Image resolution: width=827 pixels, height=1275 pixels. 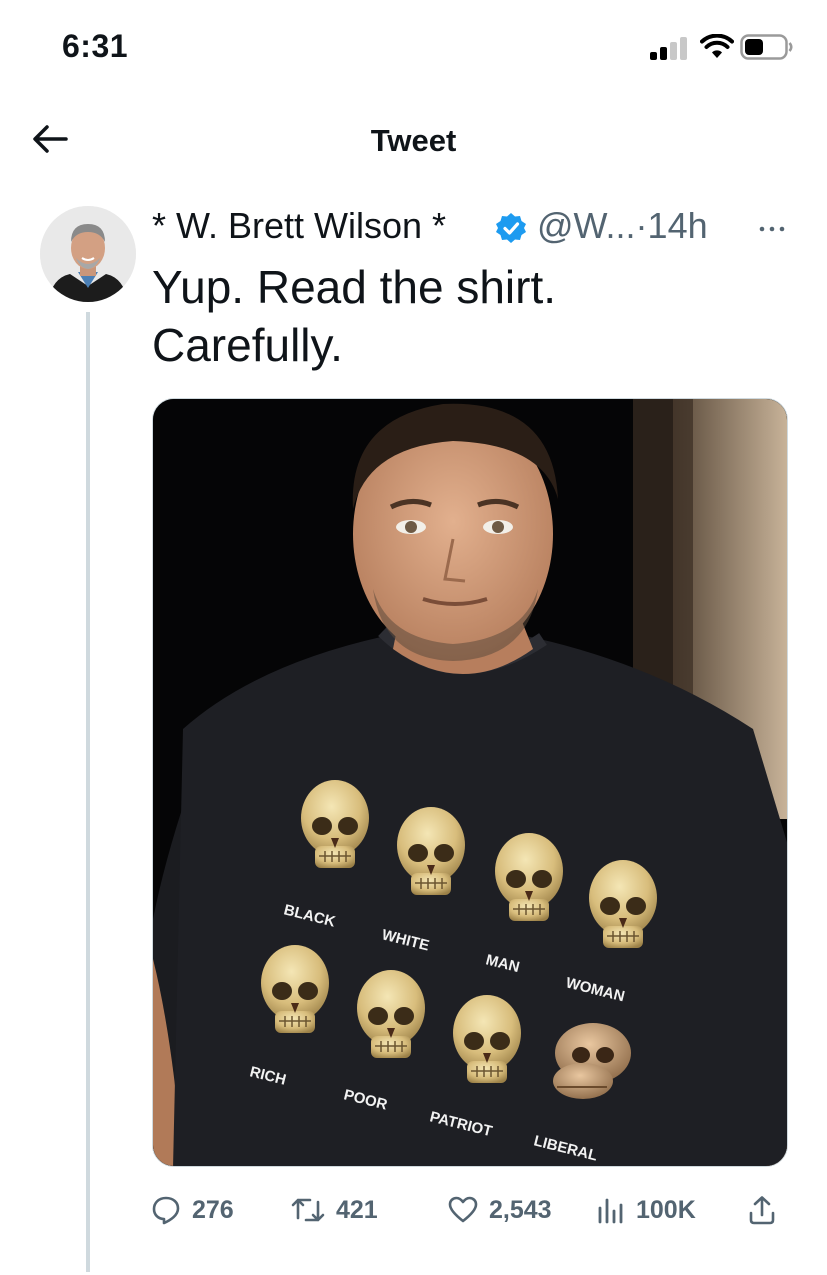 What do you see at coordinates (472, 316) in the screenshot?
I see `tweet-text: Yup. Read the shirt. Carefully.` at bounding box center [472, 316].